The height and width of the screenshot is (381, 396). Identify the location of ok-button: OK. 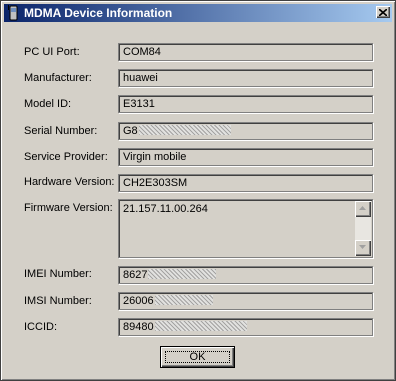
(197, 357).